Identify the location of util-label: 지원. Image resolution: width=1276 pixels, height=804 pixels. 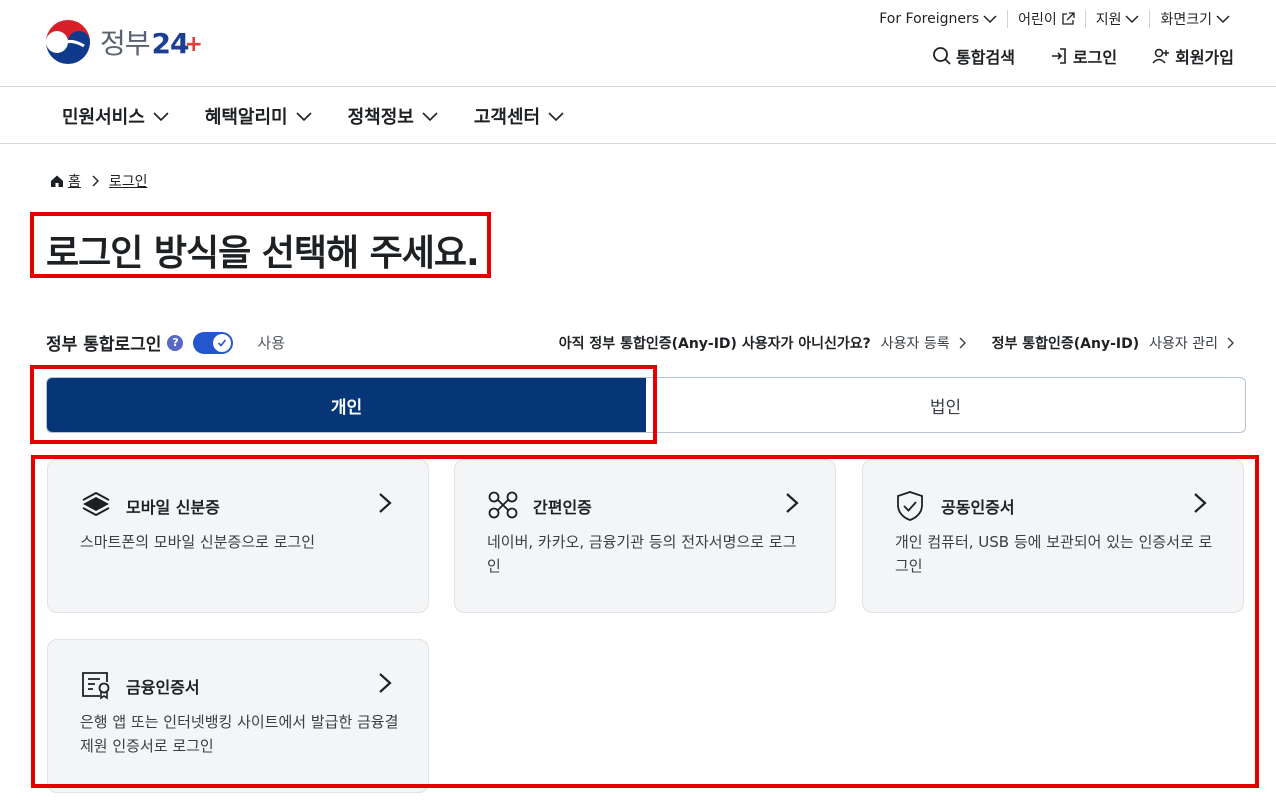
(1108, 20).